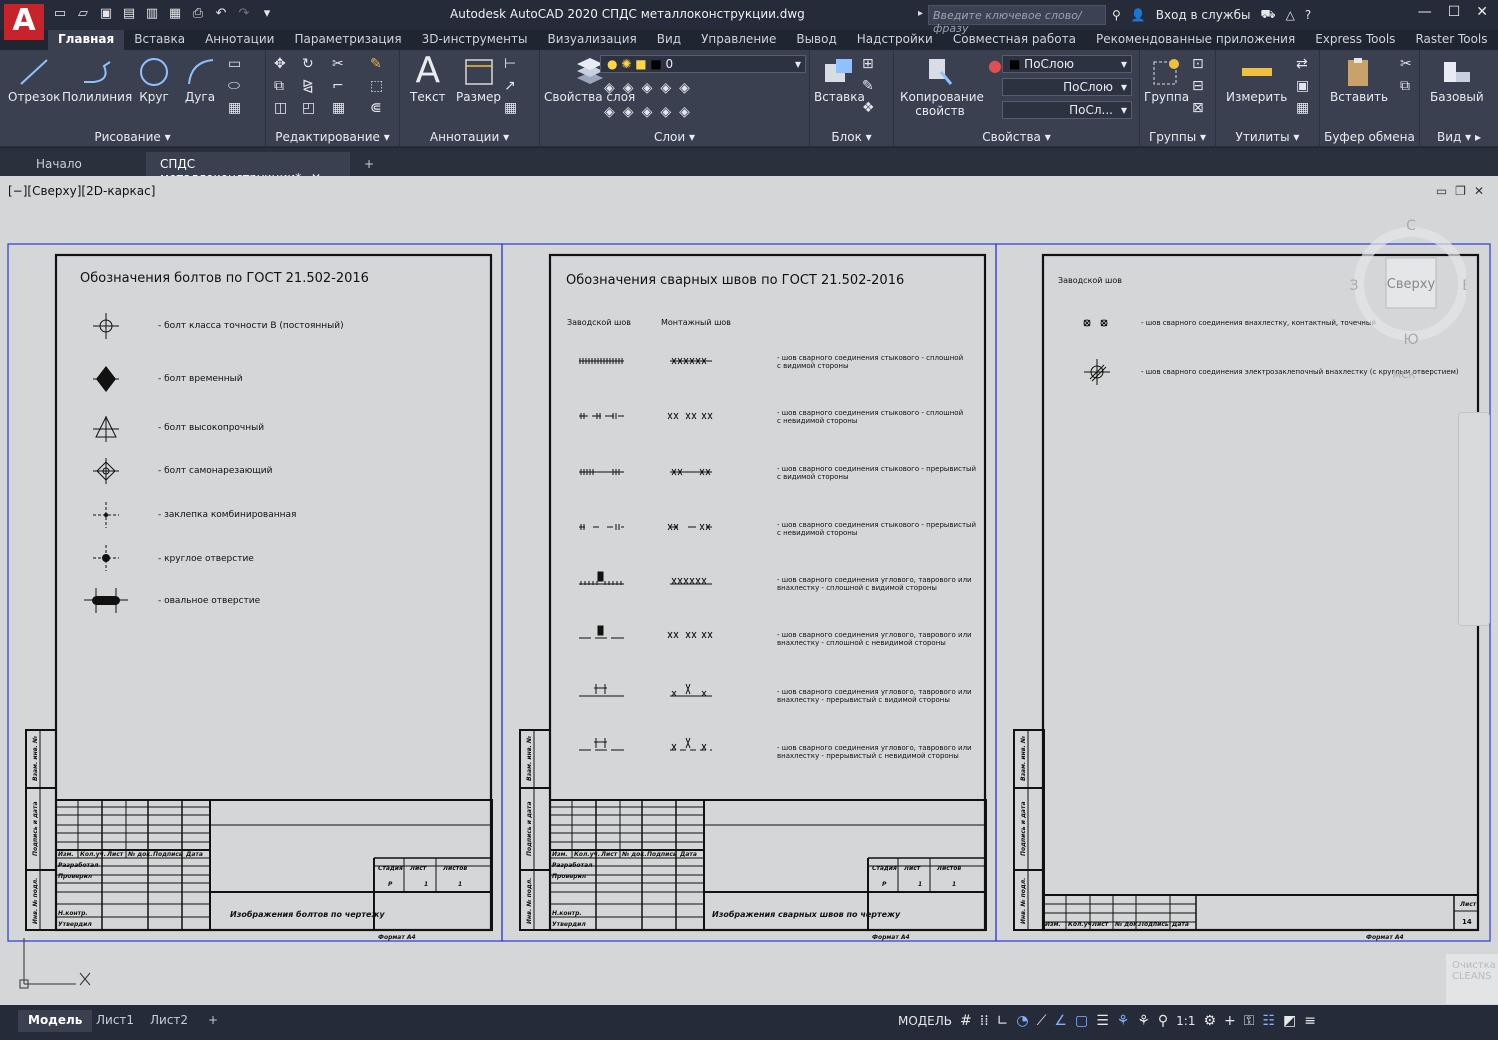 The height and width of the screenshot is (1040, 1498). What do you see at coordinates (347, 40) in the screenshot?
I see `tab-parametric: Параметризация` at bounding box center [347, 40].